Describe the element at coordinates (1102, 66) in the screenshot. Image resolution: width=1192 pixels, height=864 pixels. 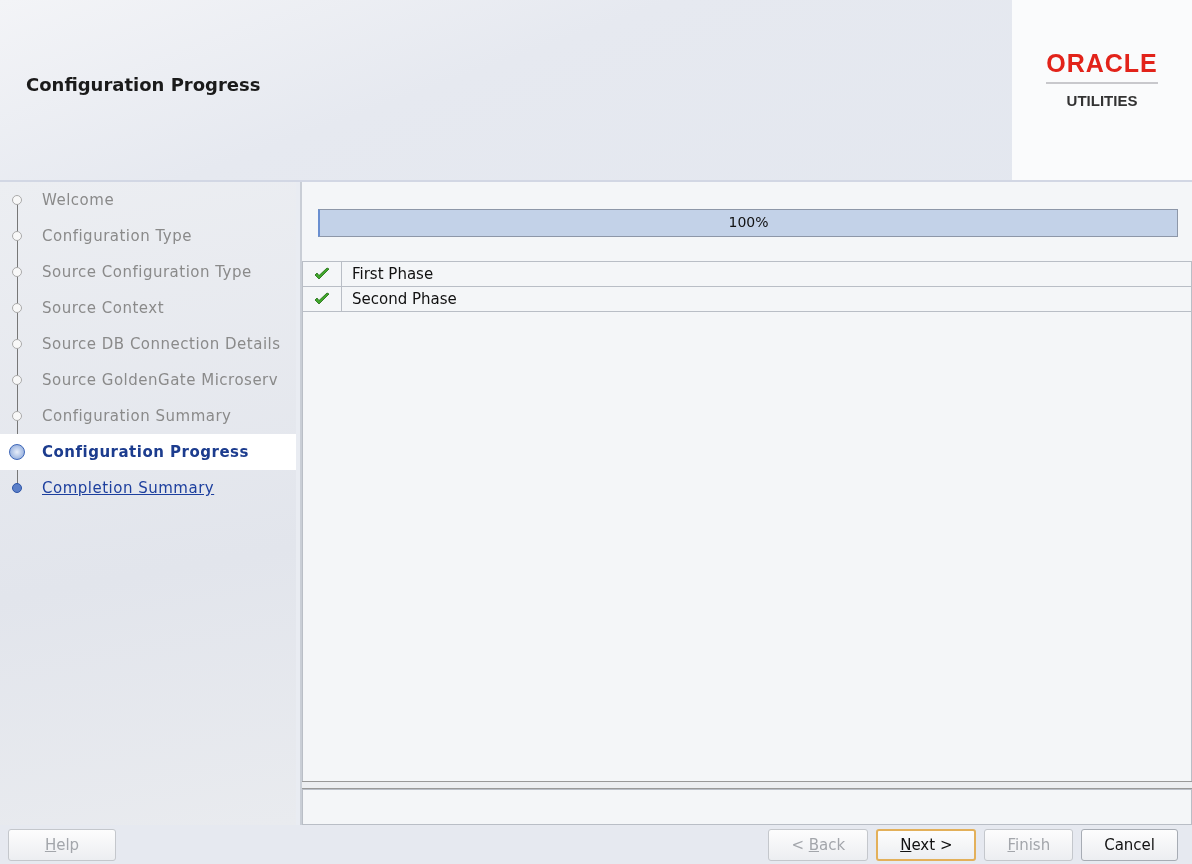
I see `brand-logo: ORACLE` at that location.